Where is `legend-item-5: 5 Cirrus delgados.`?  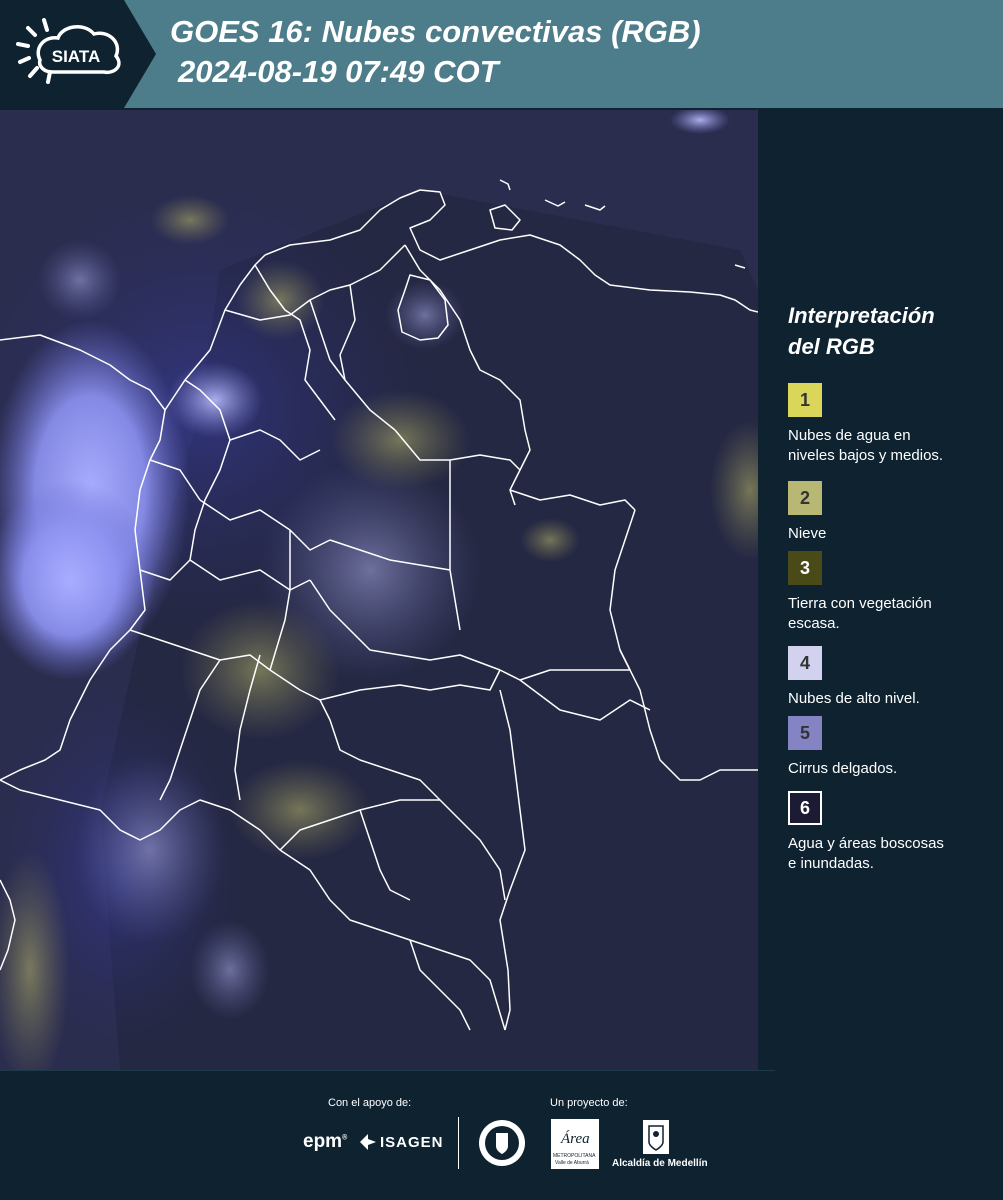
legend-item-5: 5 Cirrus delgados. is located at coordinates (893, 747).